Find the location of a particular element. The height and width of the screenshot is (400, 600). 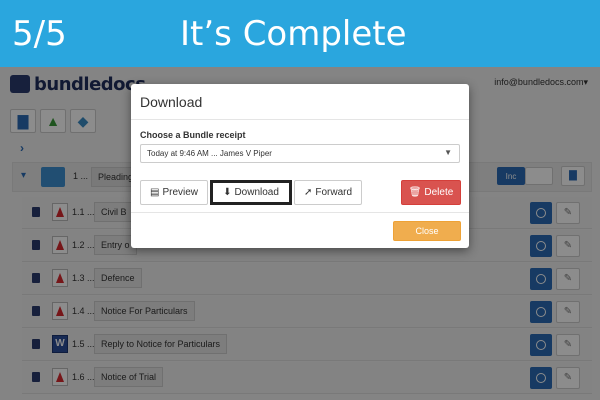

receipt-label: Choose a Bundle receipt is located at coordinates (193, 135).